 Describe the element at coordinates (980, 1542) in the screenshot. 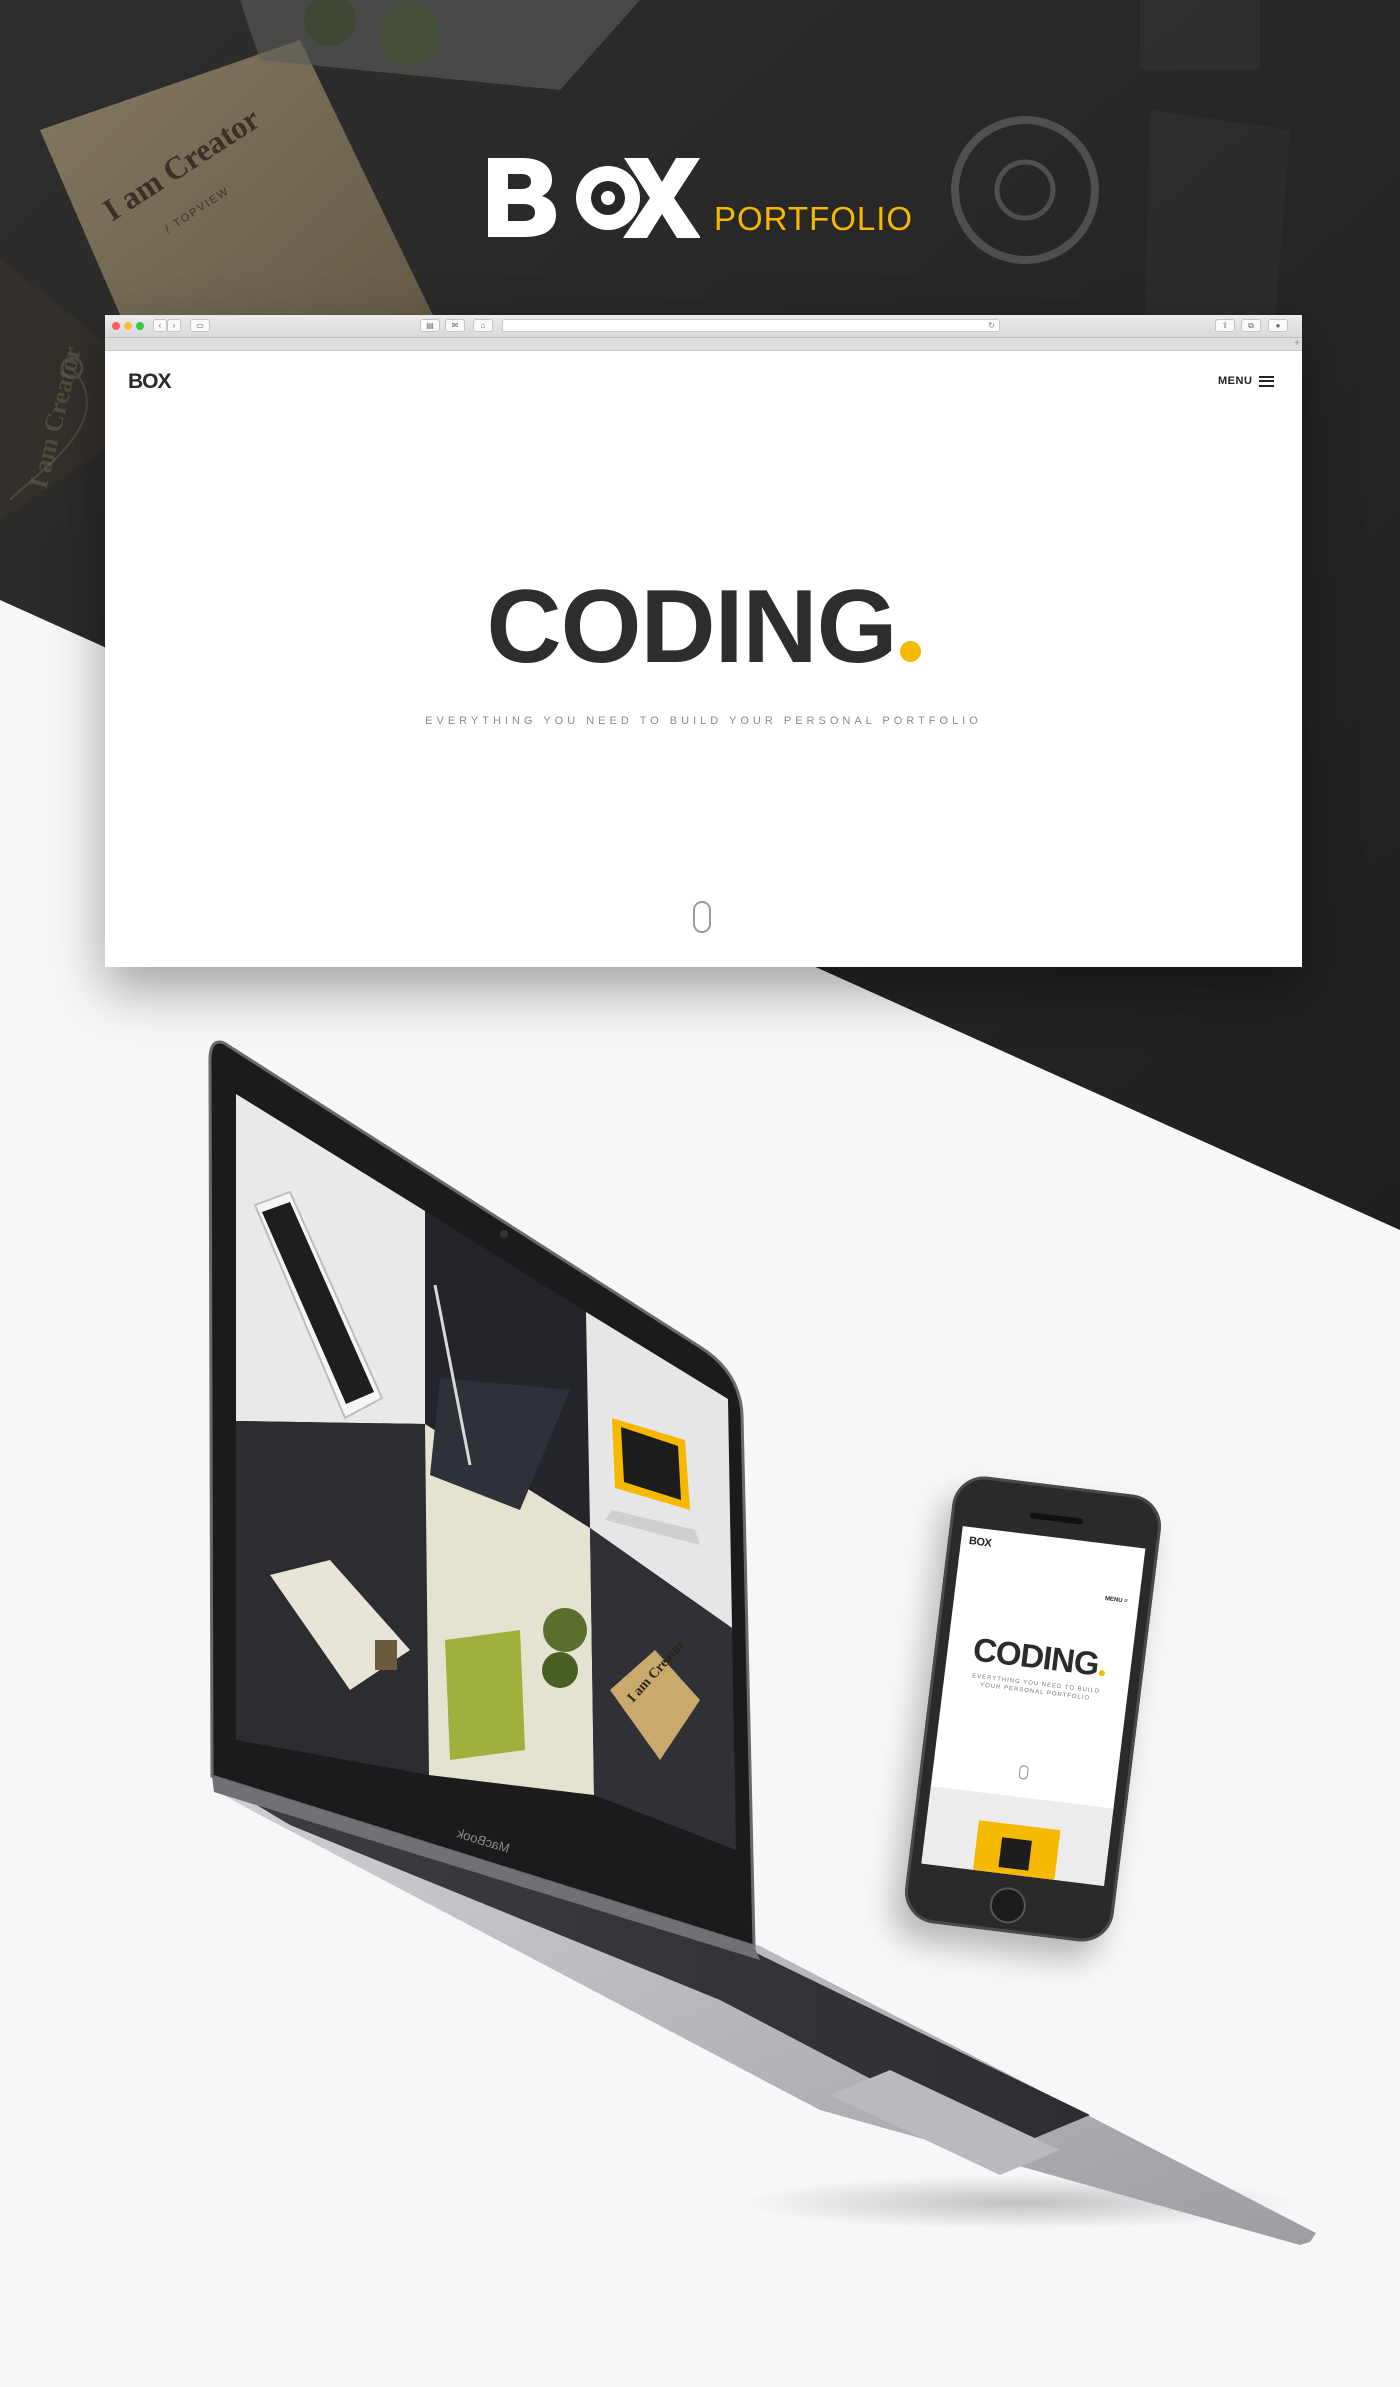

I see `phone-site-logo: BOX` at that location.